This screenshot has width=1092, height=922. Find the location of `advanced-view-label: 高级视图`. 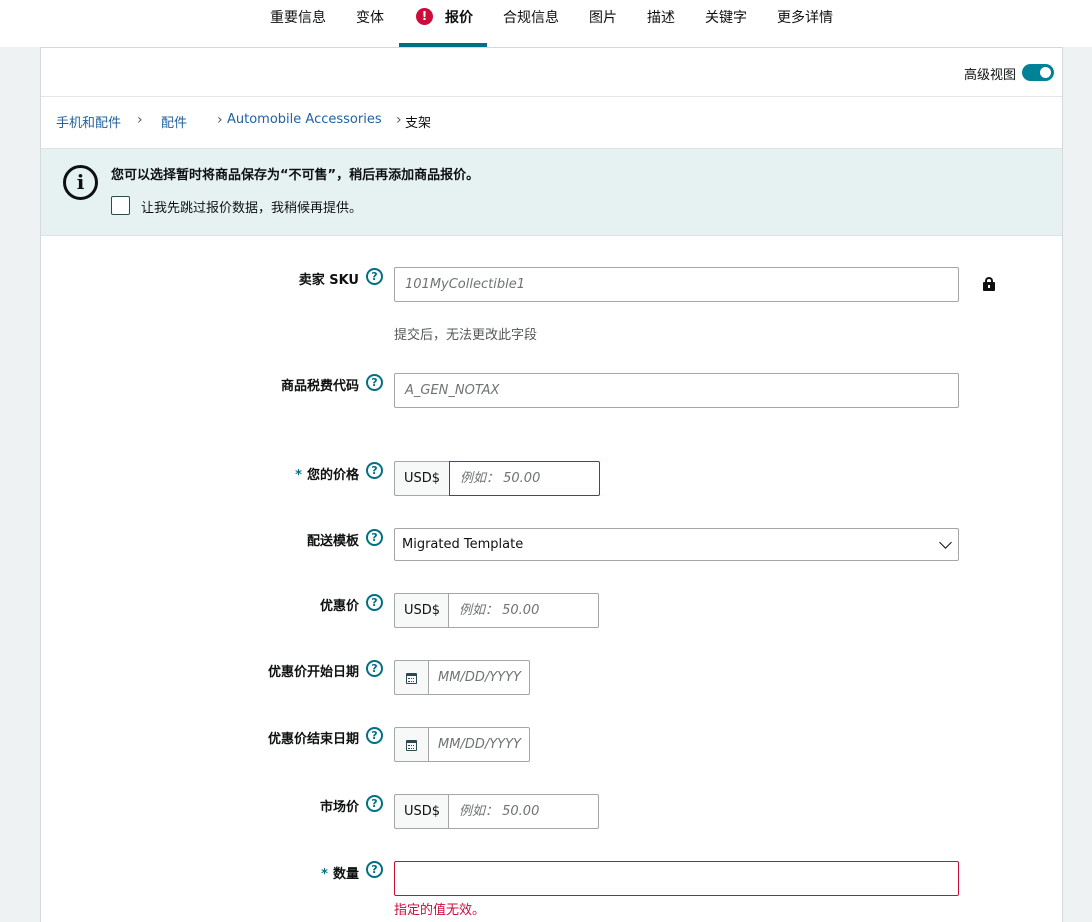

advanced-view-label: 高级视图 is located at coordinates (989, 75).